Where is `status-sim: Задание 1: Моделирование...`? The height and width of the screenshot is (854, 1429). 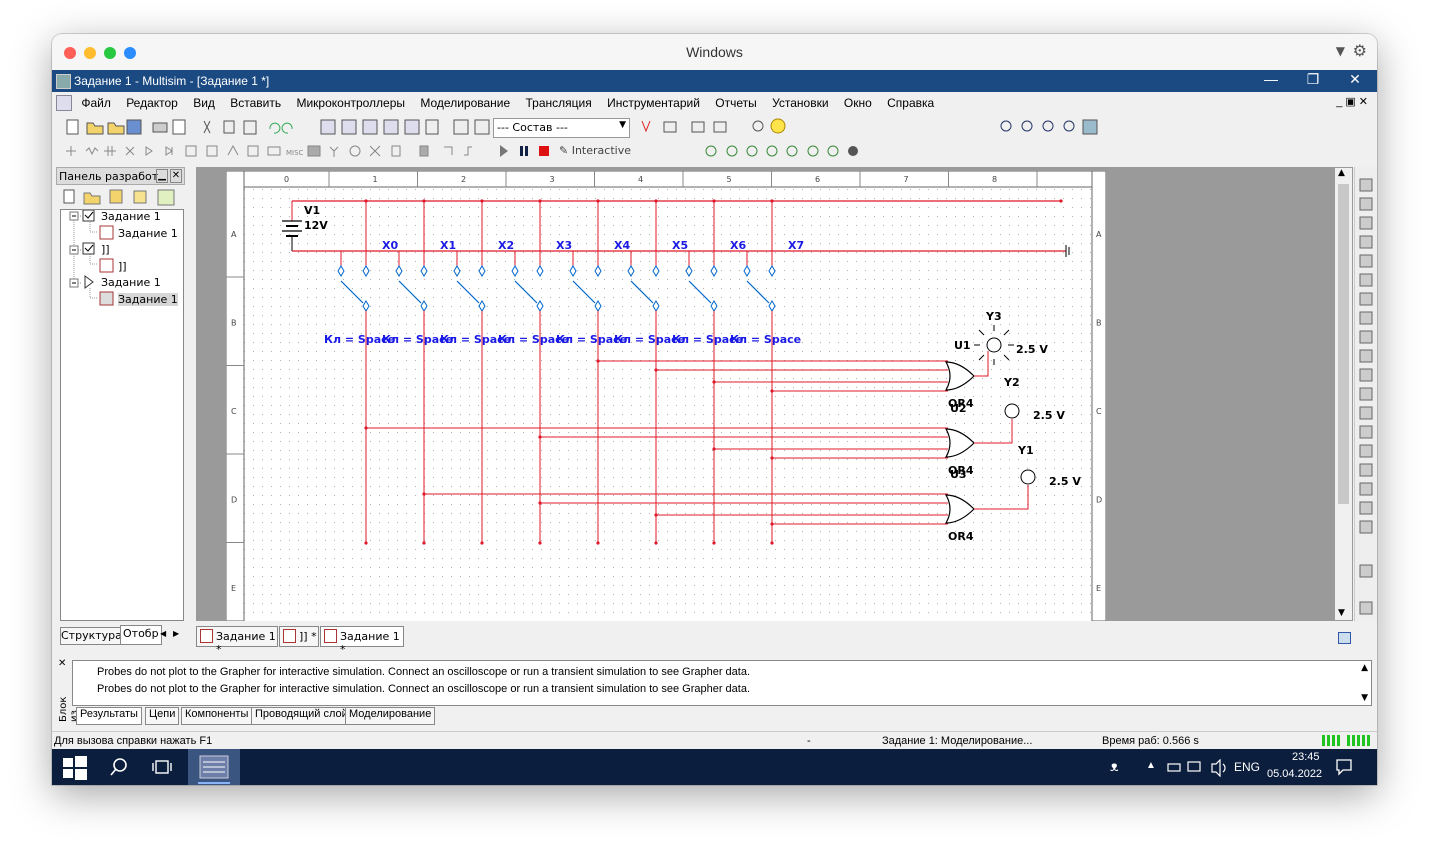
status-sim: Задание 1: Моделирование... is located at coordinates (957, 741).